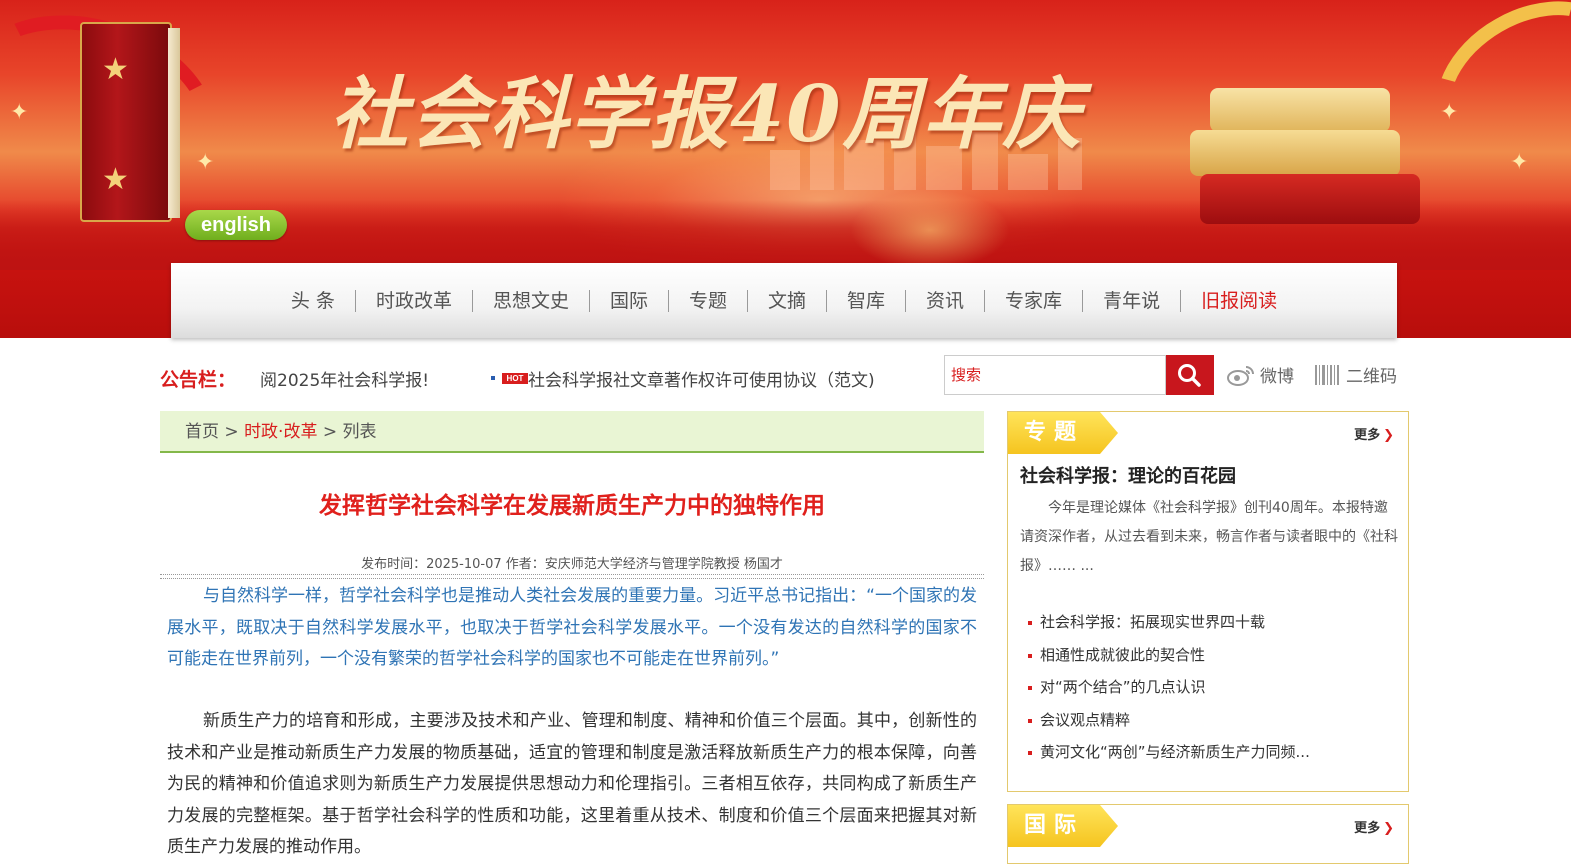 The image size is (1571, 864). Describe the element at coordinates (530, 300) in the screenshot. I see `nav-item-thought-history: 思想文史` at that location.